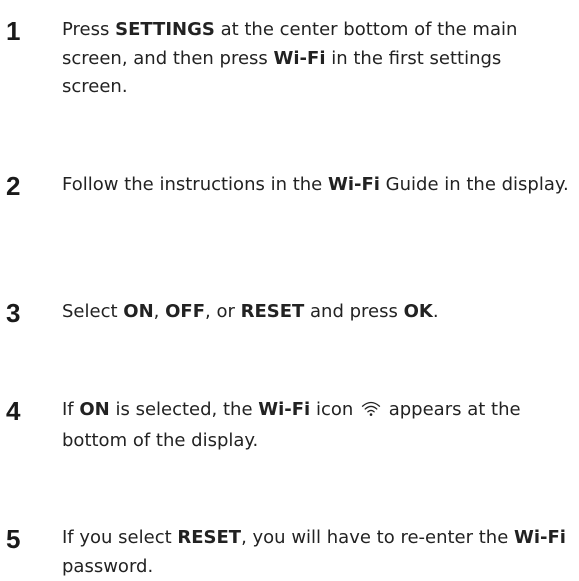  Describe the element at coordinates (378, 537) in the screenshot. I see `text-run: , you will have to re-enter the` at that location.